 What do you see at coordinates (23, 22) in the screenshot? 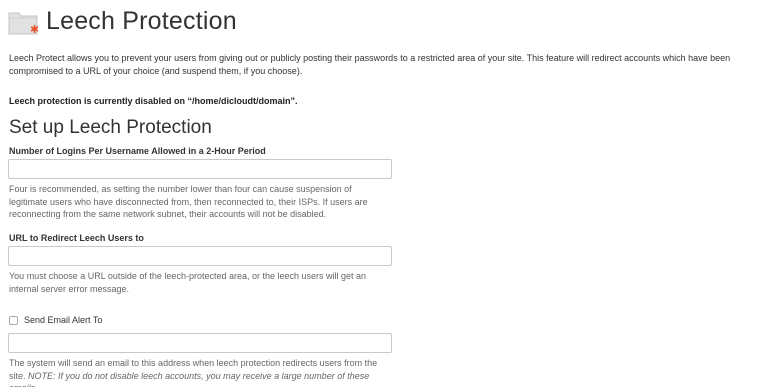
I see `folder-star-icon: ✱` at bounding box center [23, 22].